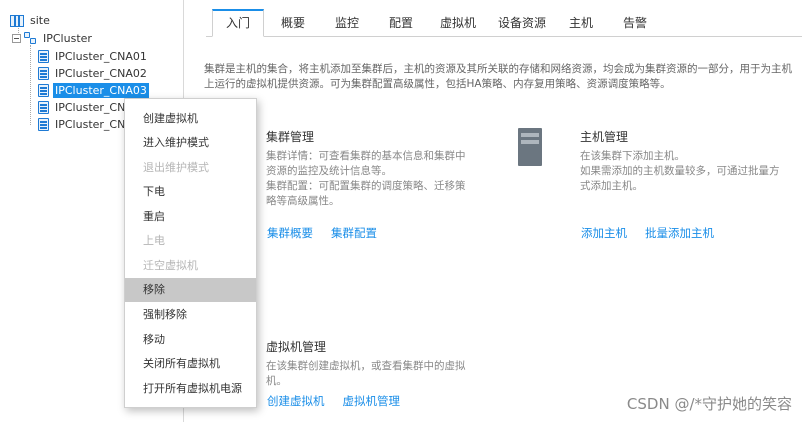 This screenshot has width=808, height=422. Describe the element at coordinates (190, 340) in the screenshot. I see `menu-item-move: 移动` at that location.